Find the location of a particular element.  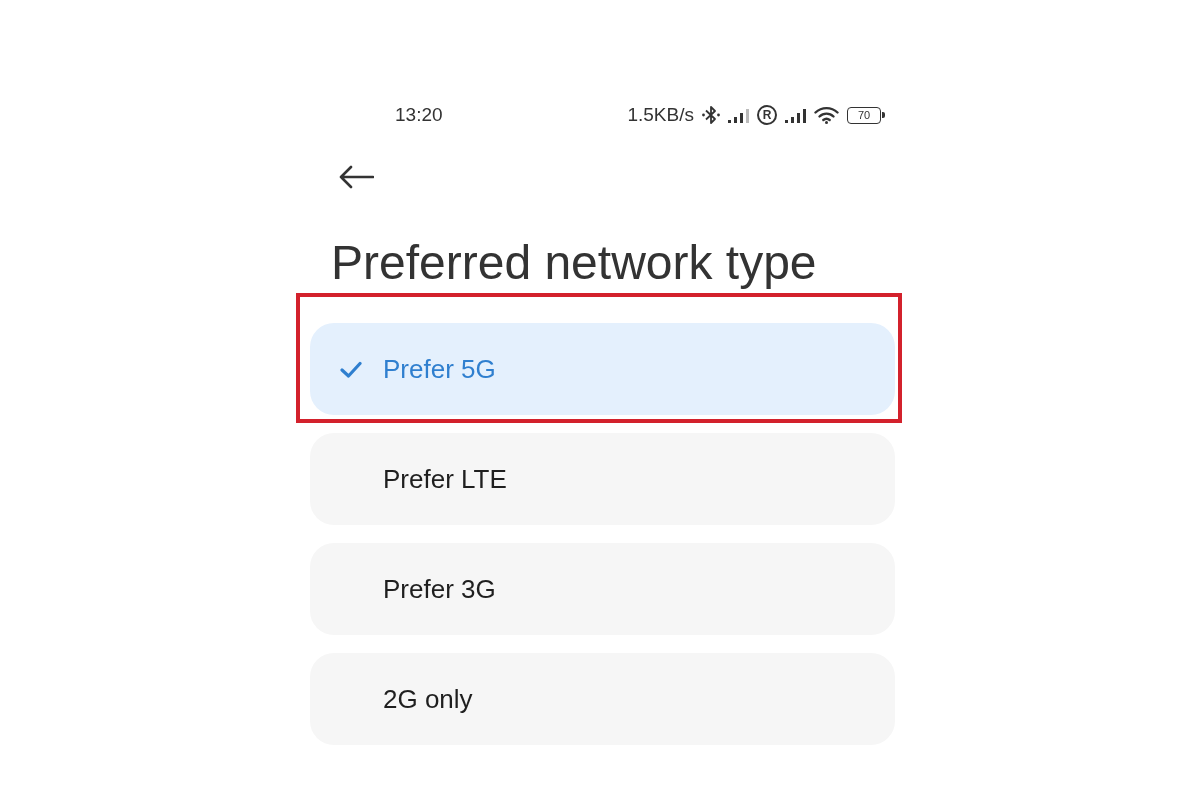

network-option: Prefer 3G is located at coordinates (602, 589).